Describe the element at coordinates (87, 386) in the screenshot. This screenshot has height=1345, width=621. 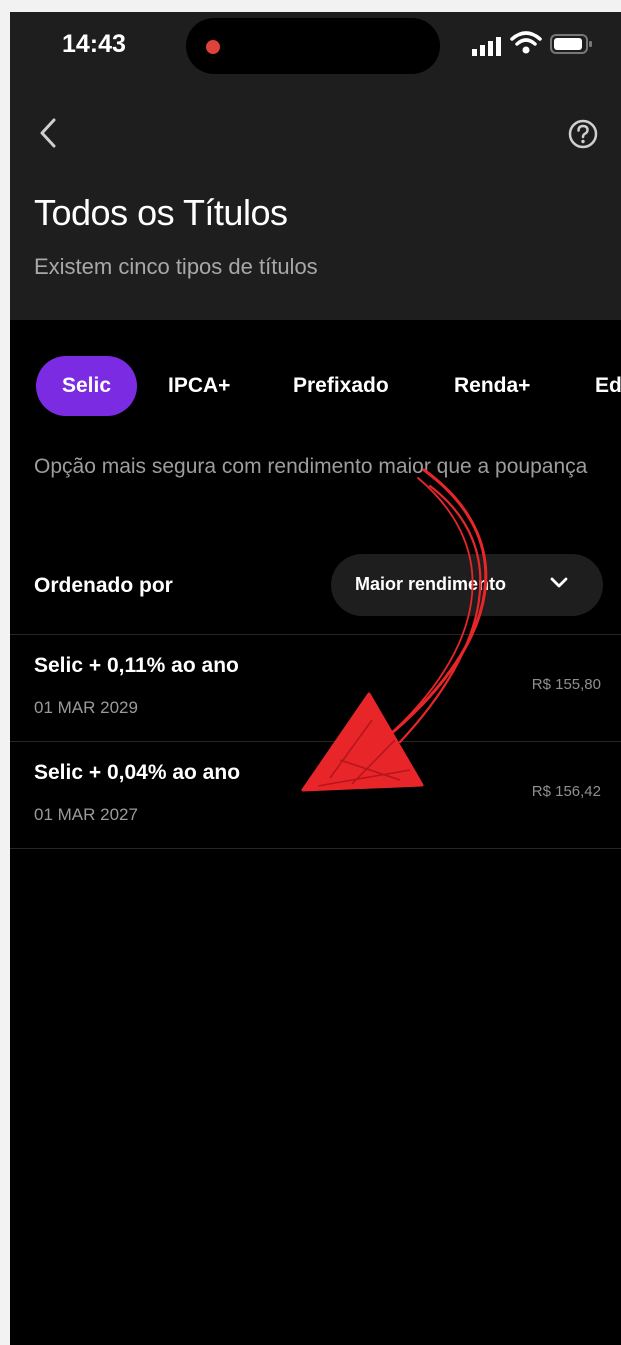
I see `tab-selic: Selic` at that location.